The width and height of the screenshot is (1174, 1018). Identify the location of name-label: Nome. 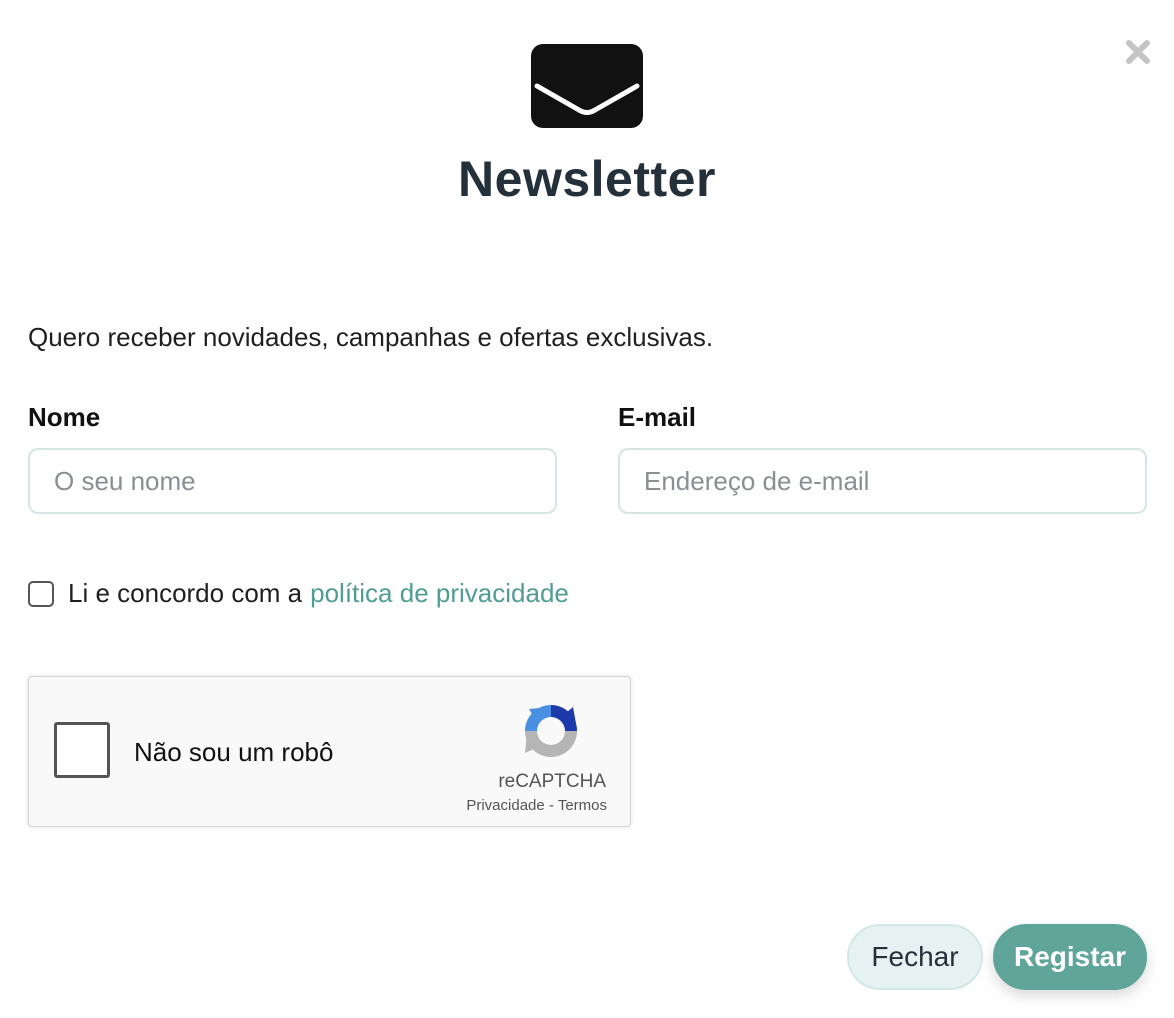
(64, 417).